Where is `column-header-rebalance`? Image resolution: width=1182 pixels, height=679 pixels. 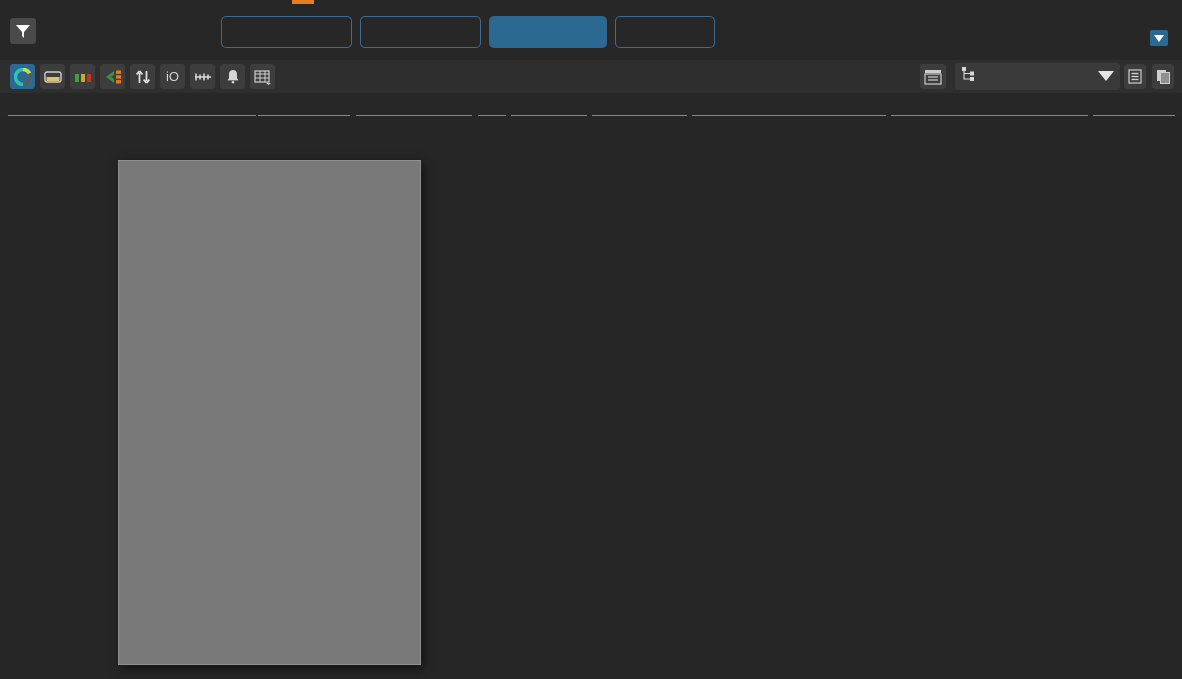
column-header-rebalance is located at coordinates (989, 106).